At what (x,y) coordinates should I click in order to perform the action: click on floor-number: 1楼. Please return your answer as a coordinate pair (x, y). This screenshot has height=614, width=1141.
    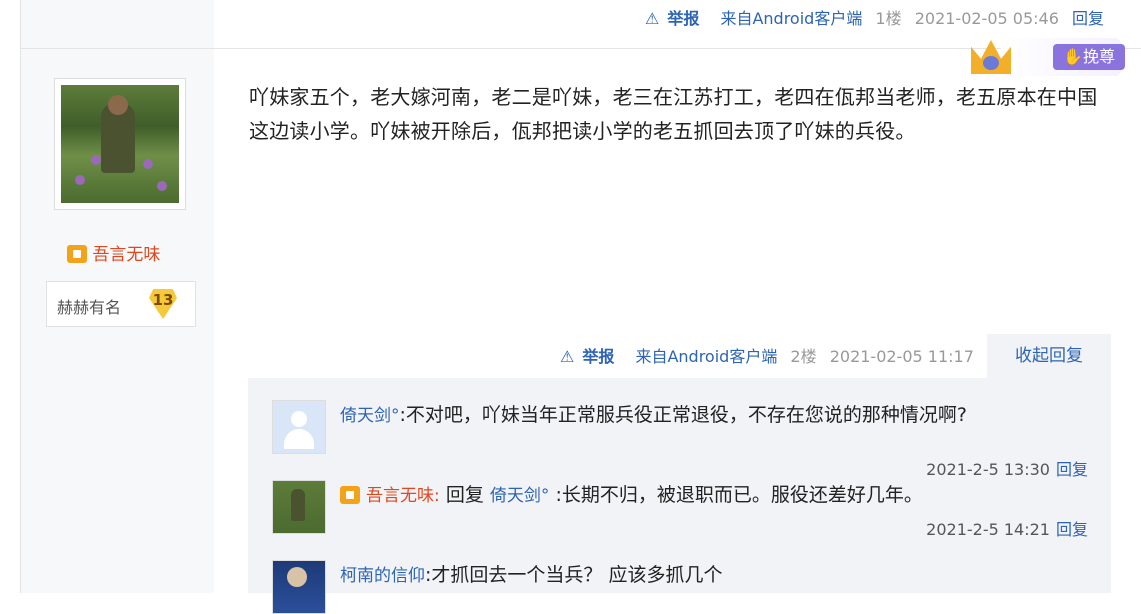
    Looking at the image, I should click on (888, 18).